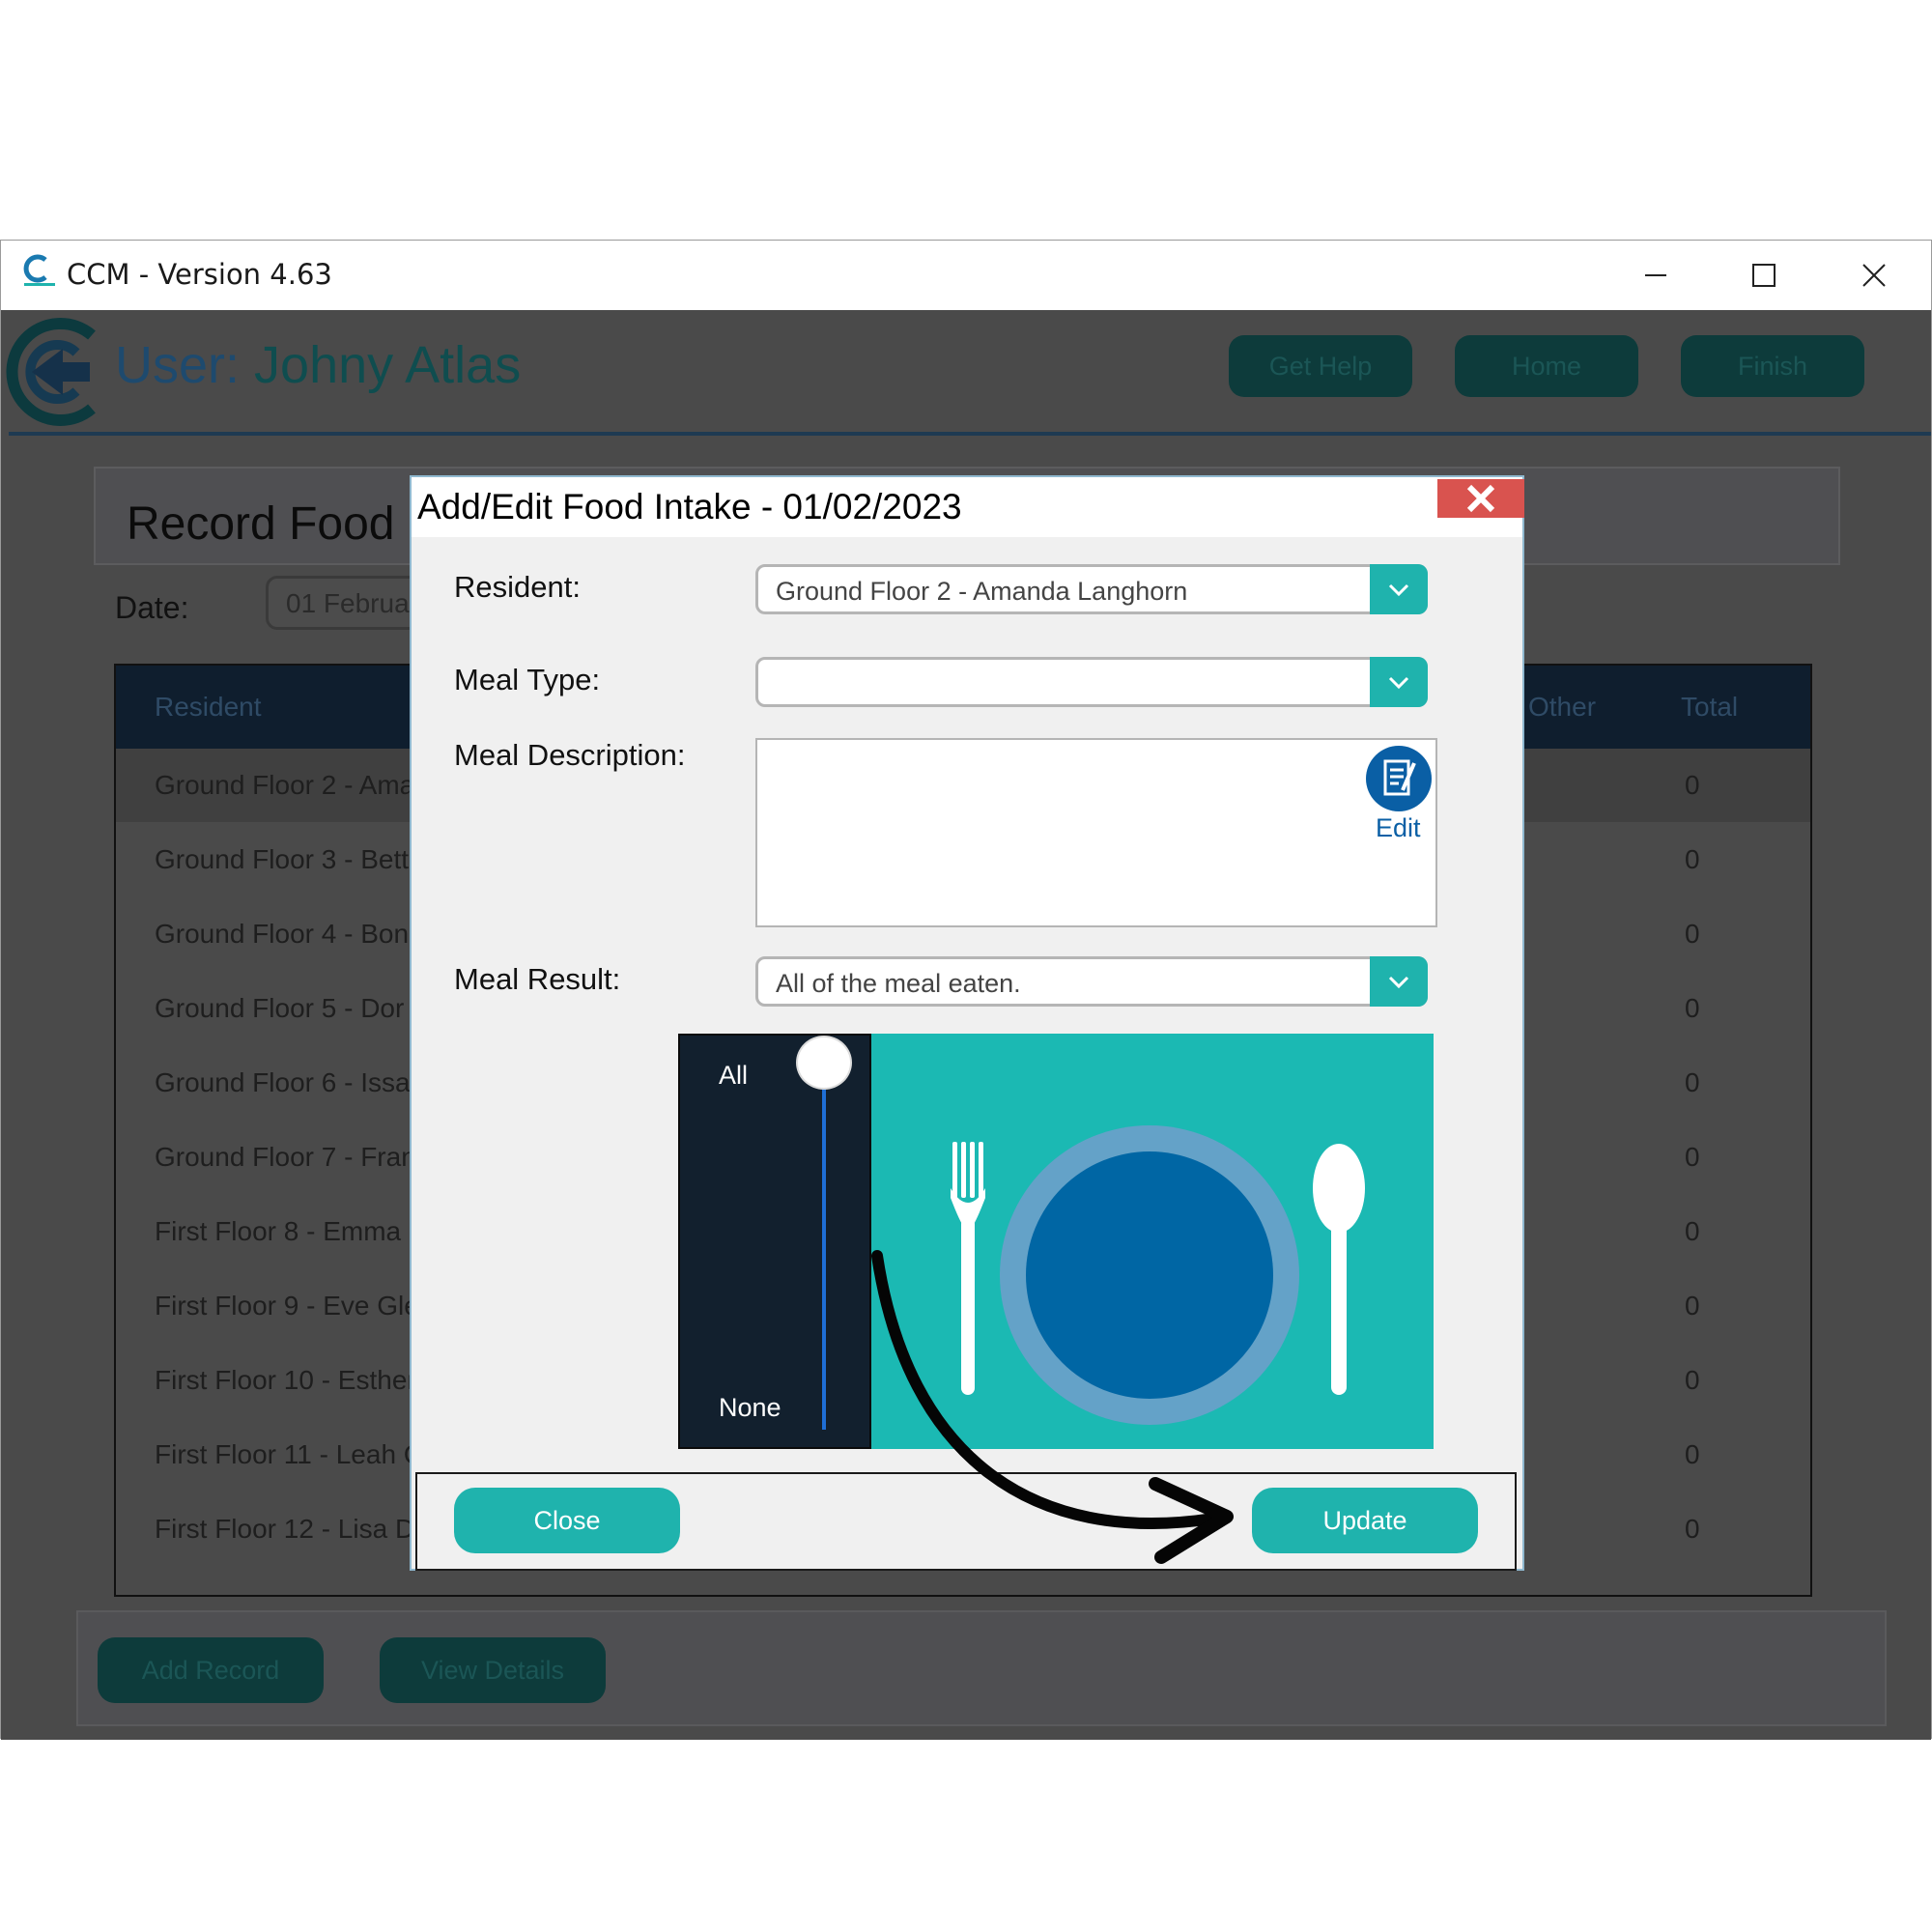 The image size is (1932, 1932). Describe the element at coordinates (289, 1454) in the screenshot. I see `resident-name: First Floor 11 - Leah C` at that location.